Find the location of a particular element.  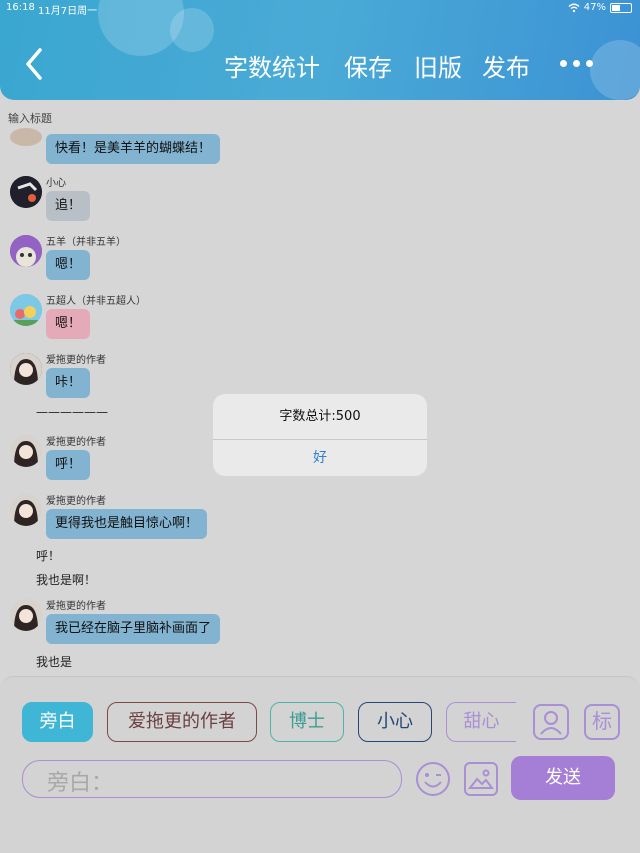

save-button: 保存 is located at coordinates (368, 65).